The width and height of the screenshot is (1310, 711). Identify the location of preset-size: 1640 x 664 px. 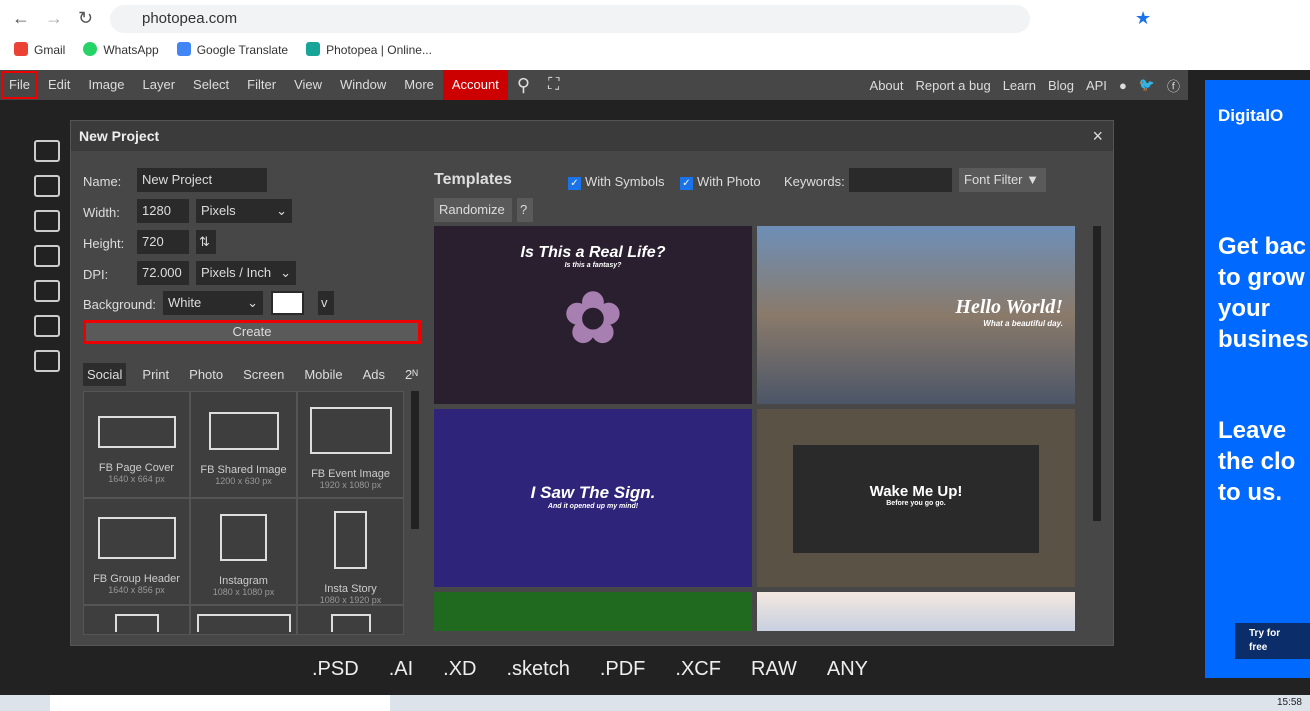
(136, 479).